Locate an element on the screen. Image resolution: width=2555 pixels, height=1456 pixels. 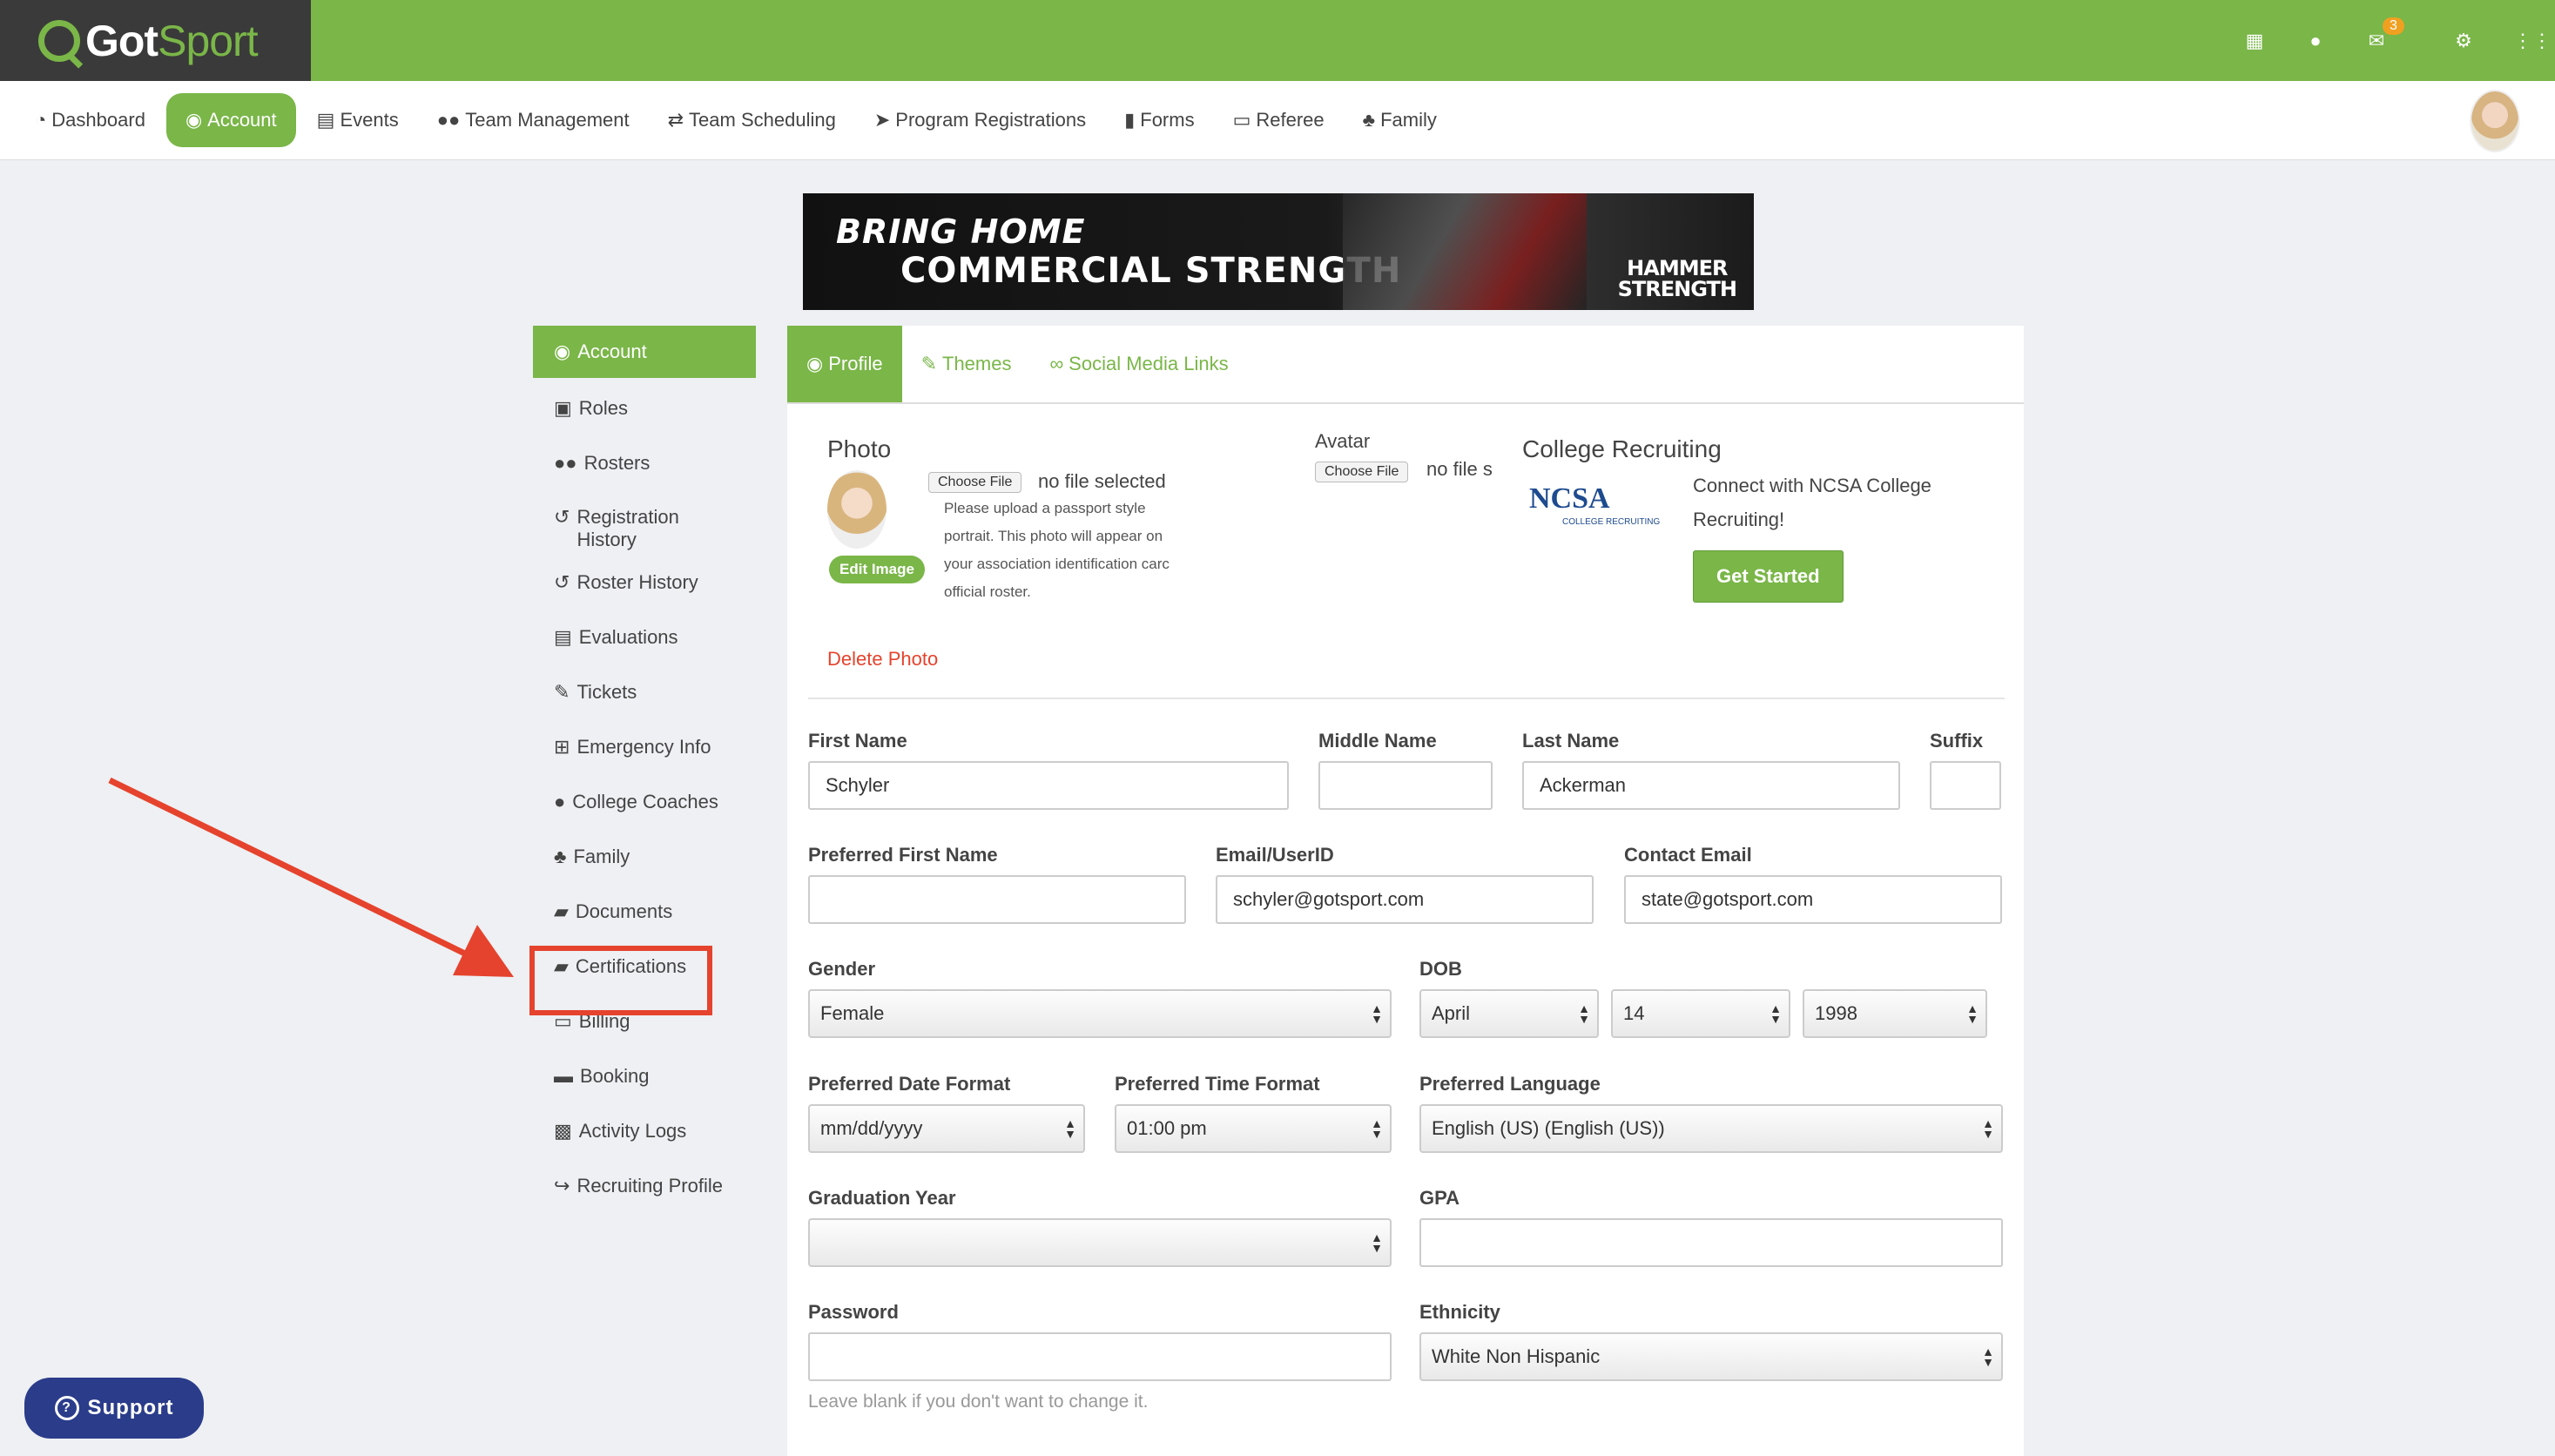
share-icon: ↪ is located at coordinates (562, 1185).